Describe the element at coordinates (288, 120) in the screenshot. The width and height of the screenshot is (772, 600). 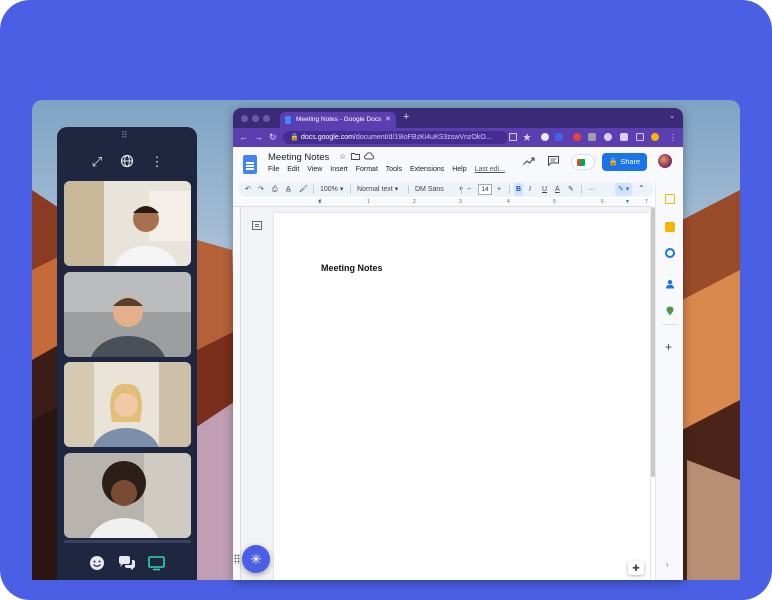
I see `docs-favicon-icon` at that location.